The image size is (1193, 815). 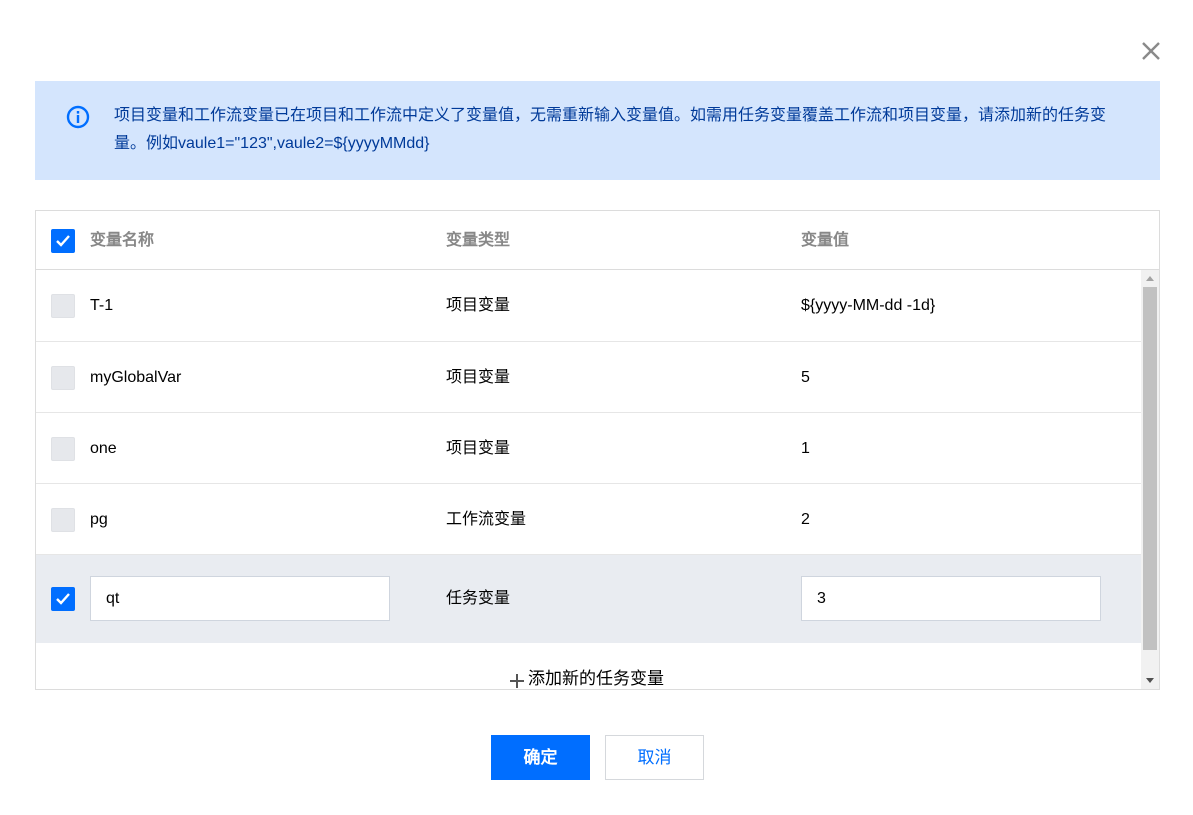 I want to click on variable-name-input: qt, so click(x=240, y=598).